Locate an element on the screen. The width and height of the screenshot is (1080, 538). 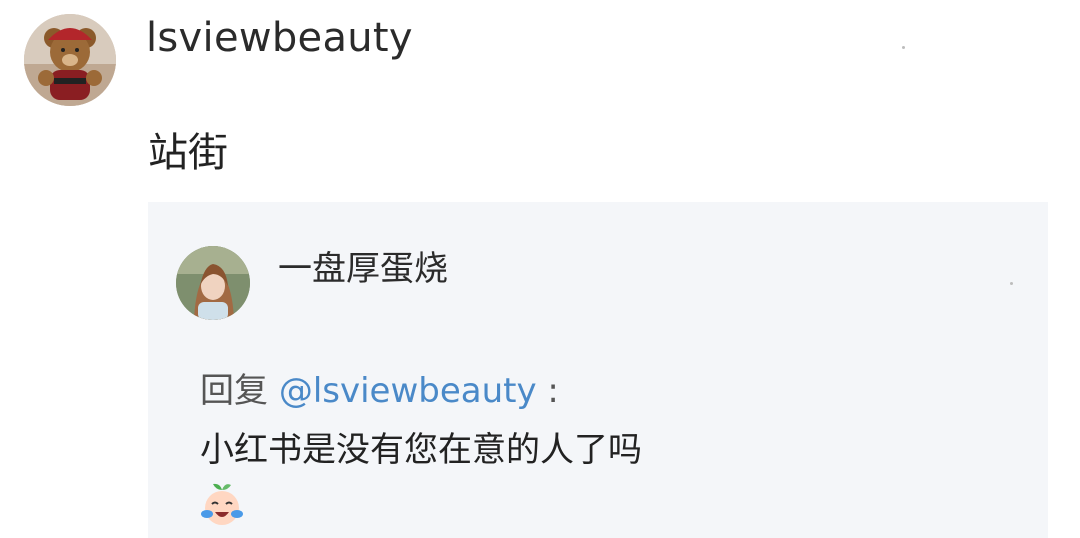
teddy-bear-avatar-icon is located at coordinates (70, 60).